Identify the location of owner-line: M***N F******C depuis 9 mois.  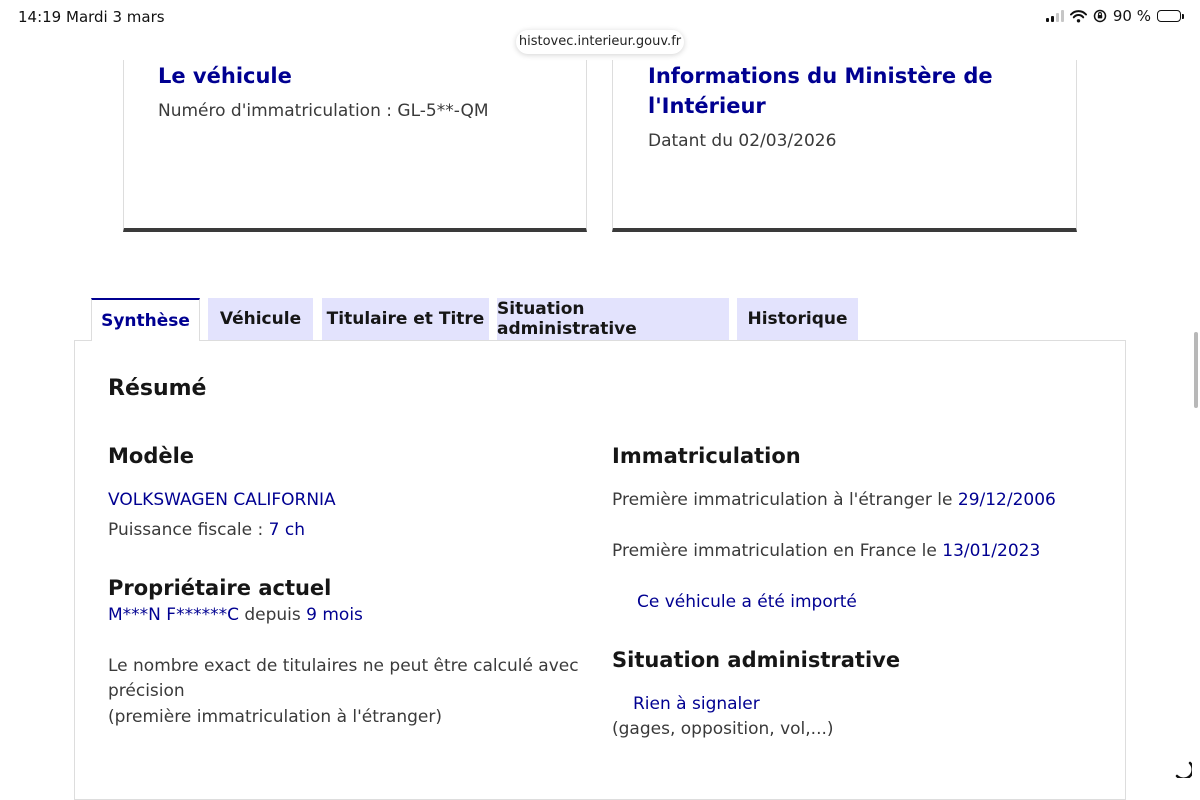
(235, 615).